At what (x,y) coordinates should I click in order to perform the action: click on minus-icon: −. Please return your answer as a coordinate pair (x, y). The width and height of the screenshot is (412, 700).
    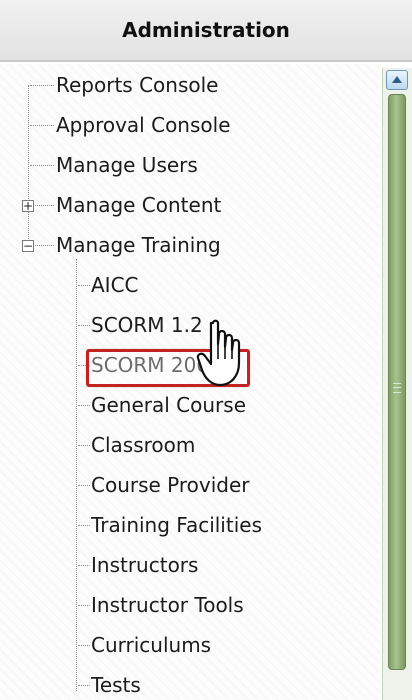
    Looking at the image, I should click on (28, 246).